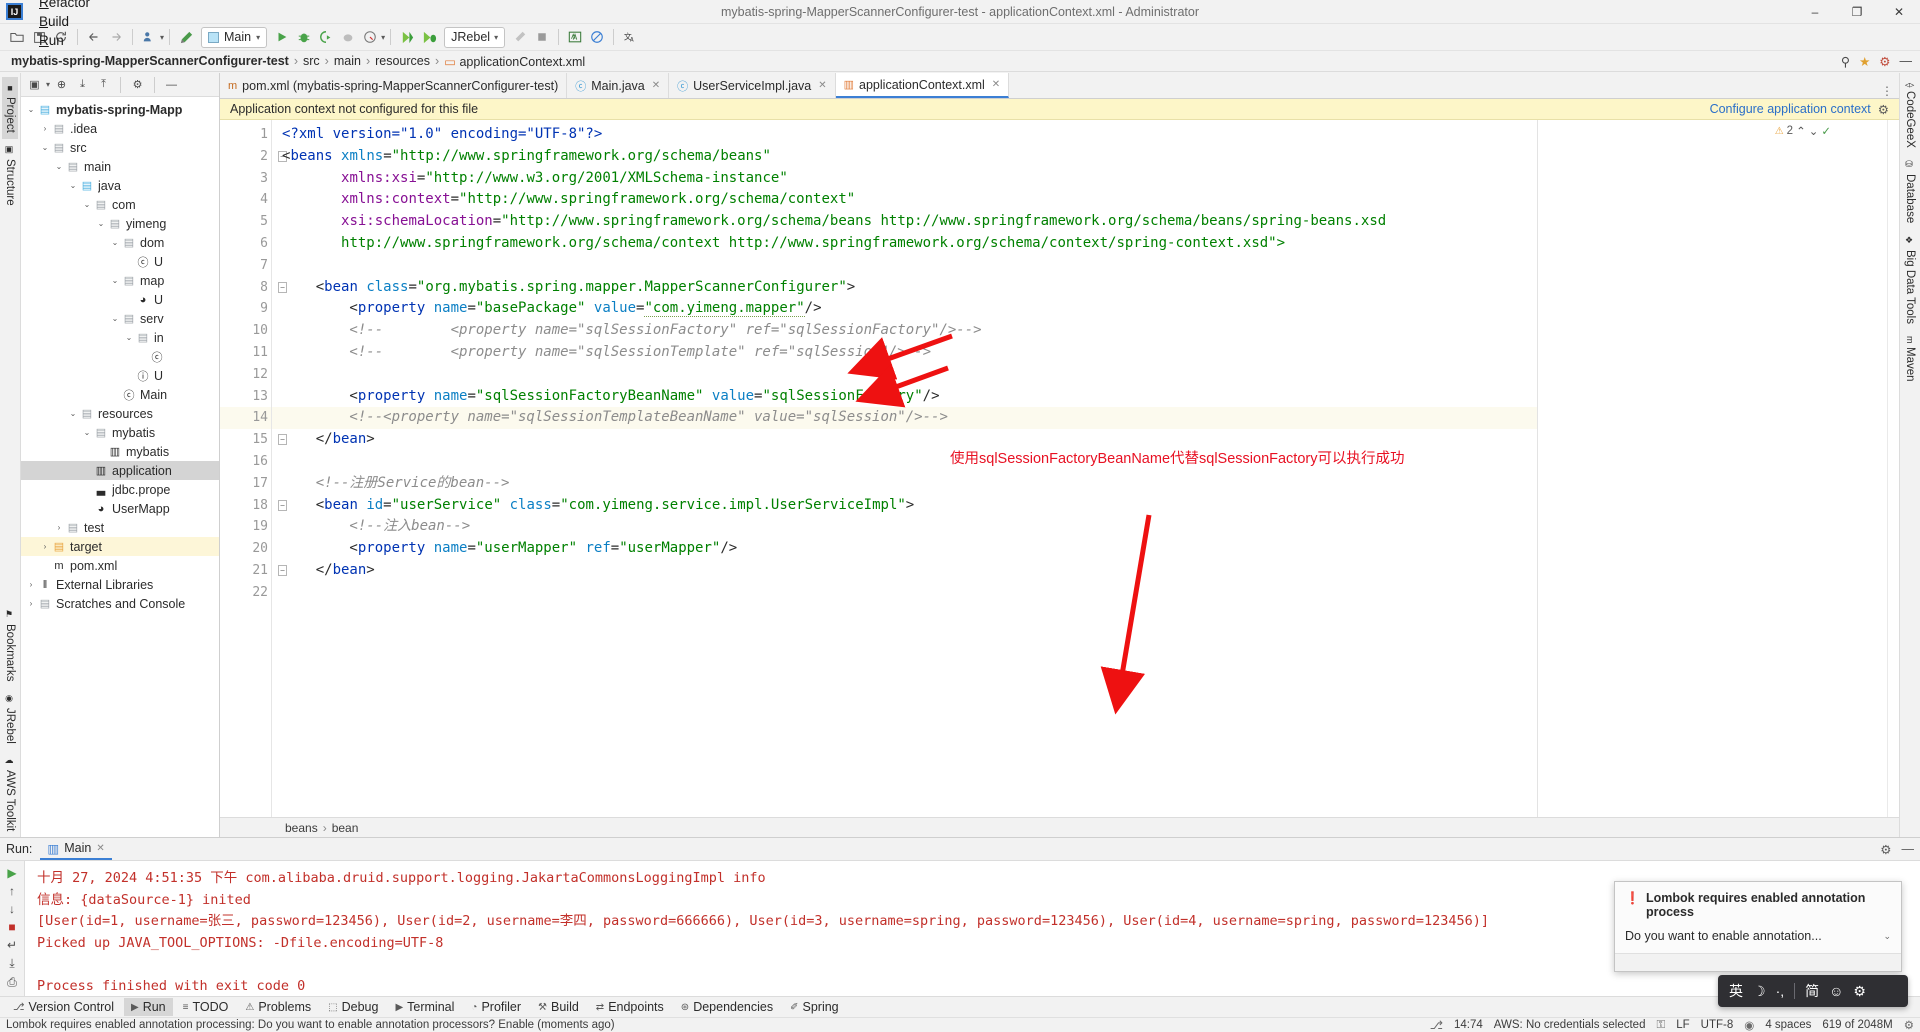 This screenshot has height=1032, width=1920. I want to click on editor-breadcrumb-item-bean: bean, so click(345, 828).